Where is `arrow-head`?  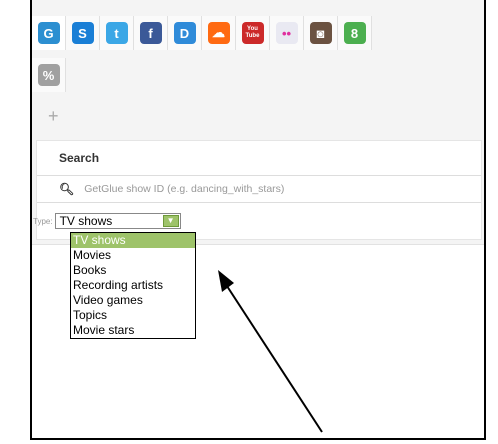
arrow-head is located at coordinates (226, 281).